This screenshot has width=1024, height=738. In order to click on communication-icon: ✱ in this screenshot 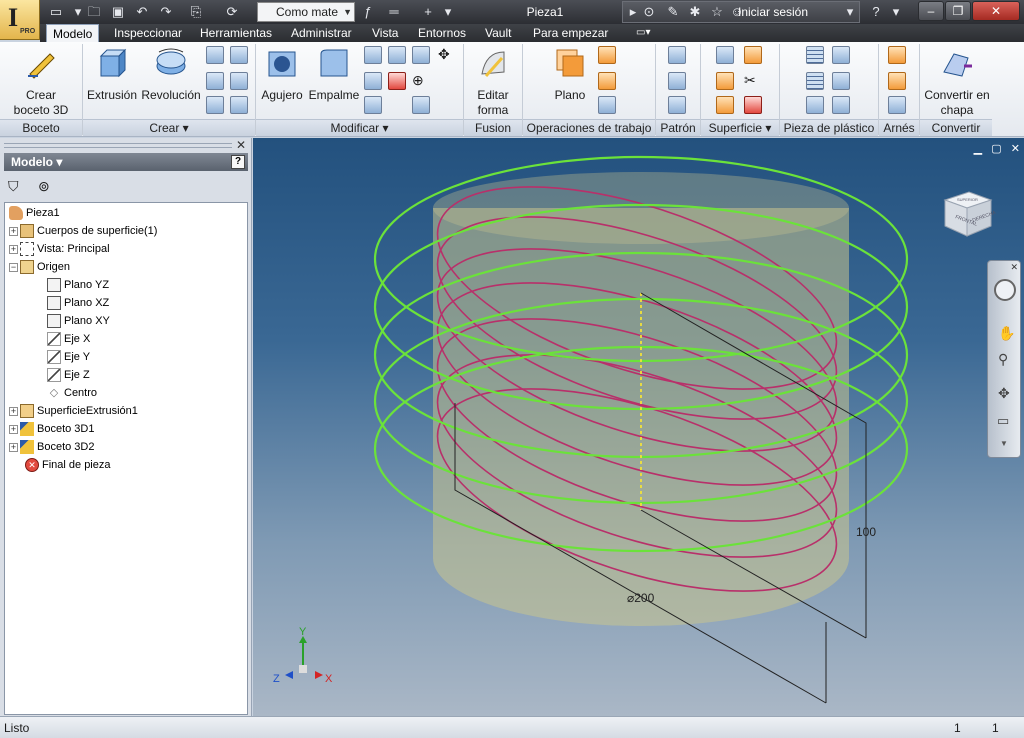, I will do `click(695, 12)`.